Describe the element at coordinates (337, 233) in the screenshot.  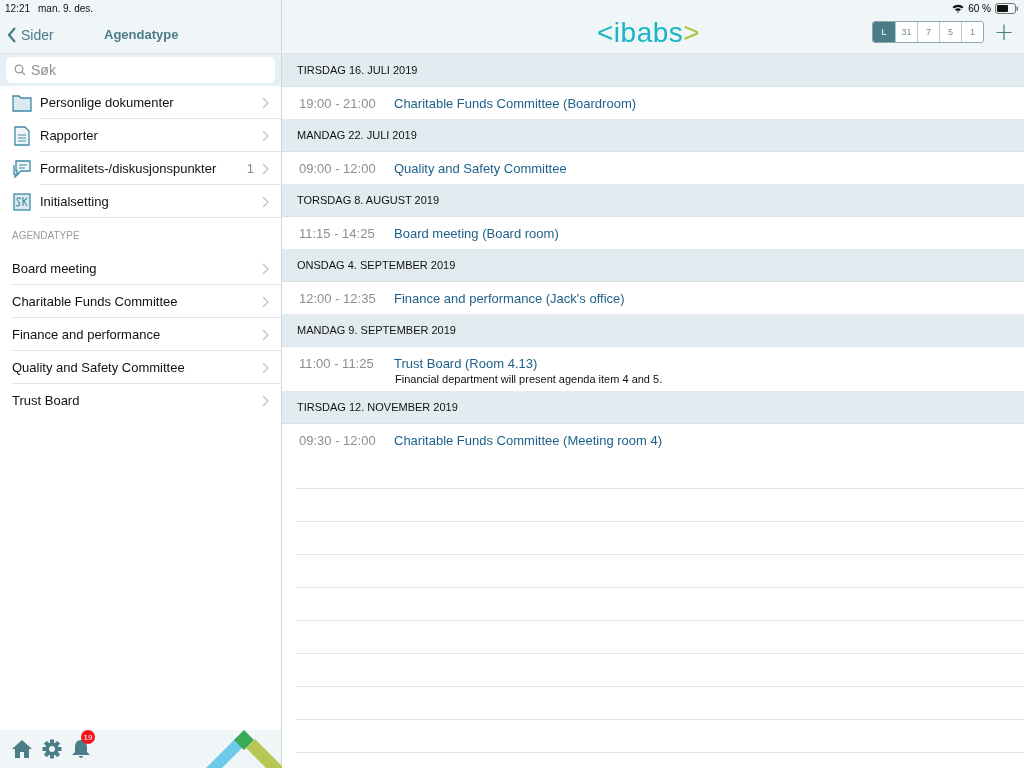
I see `event-time: 11:15 - 14:25` at that location.